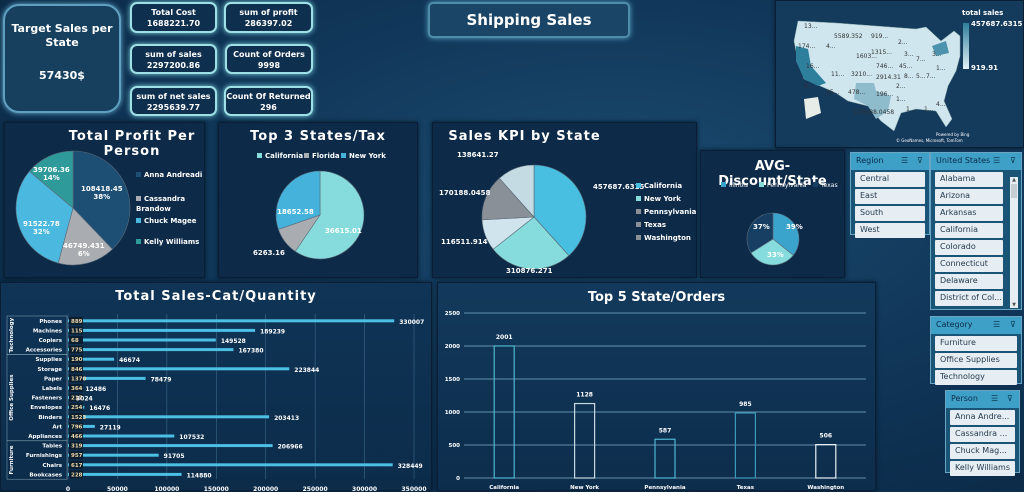  What do you see at coordinates (665, 430) in the screenshot?
I see `value-label: 587` at bounding box center [665, 430].